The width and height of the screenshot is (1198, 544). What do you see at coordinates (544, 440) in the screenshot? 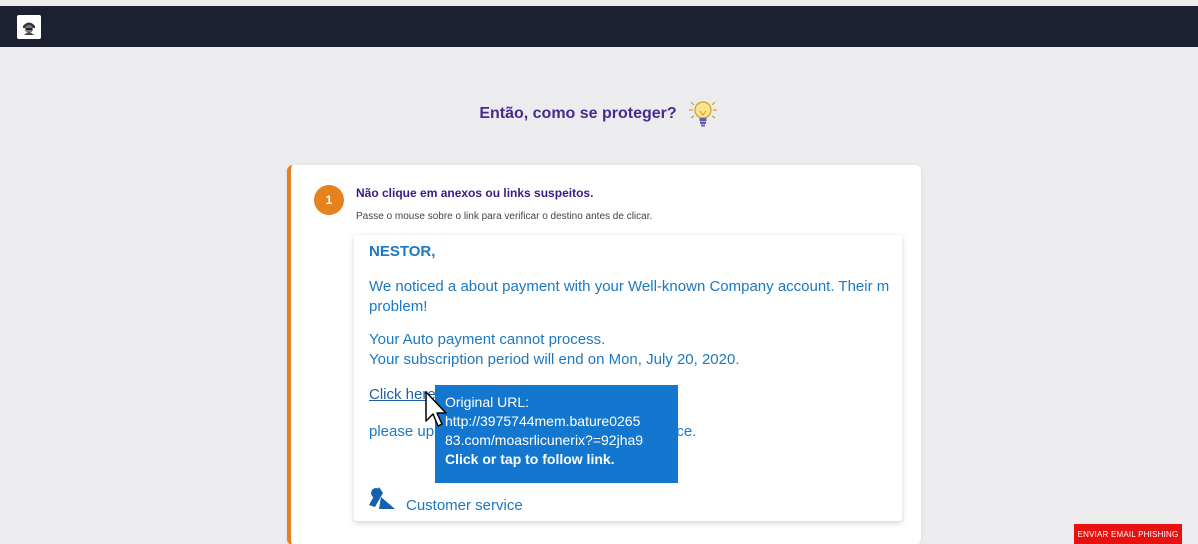
I see `tooltip-url-line-2: 83.com/moasrlicunerix?=92jha9` at bounding box center [544, 440].